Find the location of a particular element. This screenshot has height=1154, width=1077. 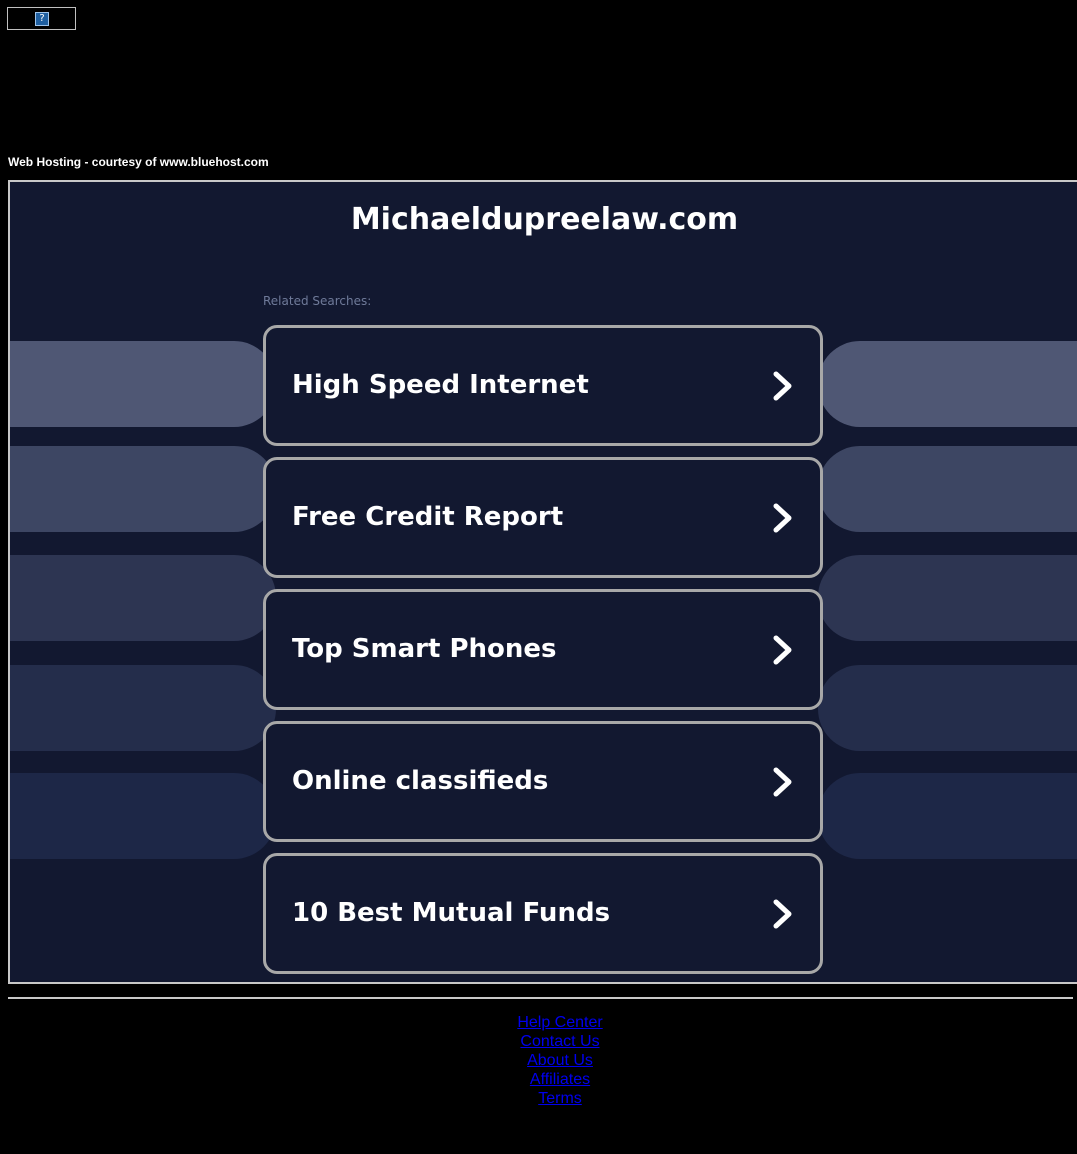

search-link-label: Top Smart Phones is located at coordinates (424, 649).